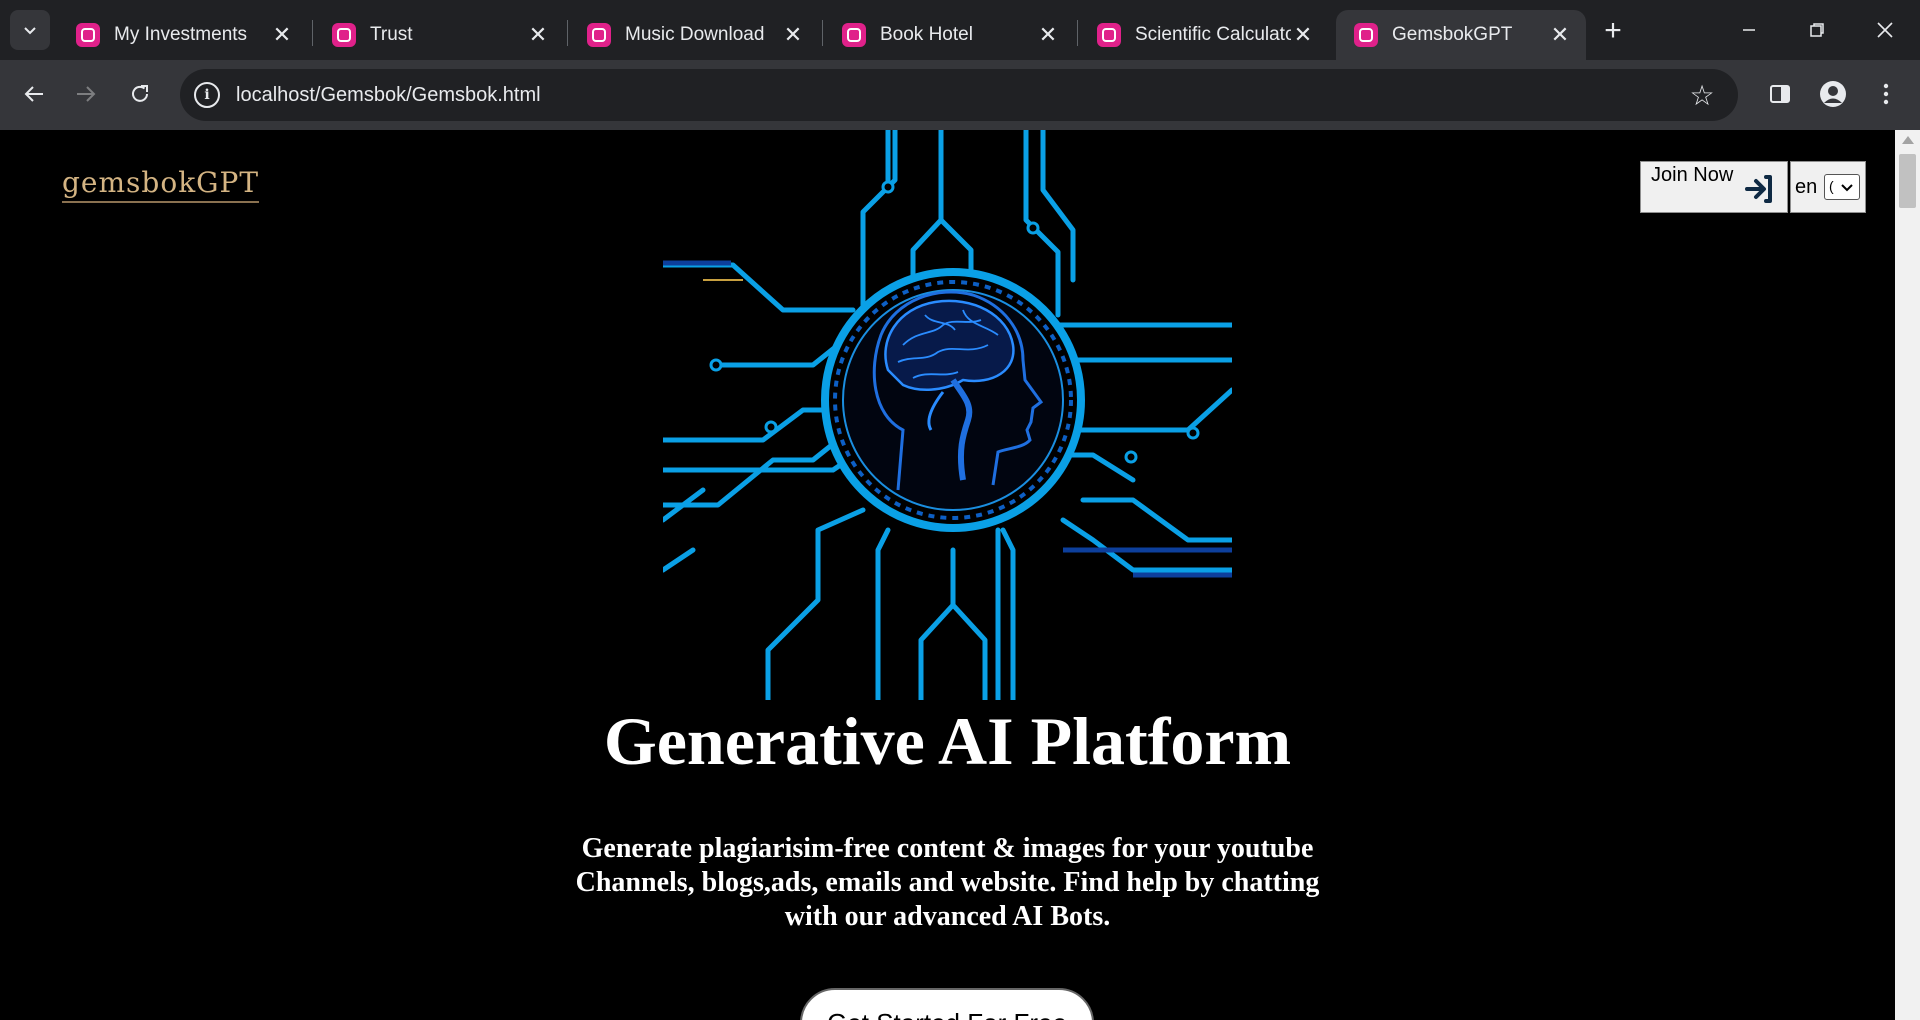 This screenshot has height=1020, width=1920. What do you see at coordinates (1806, 187) in the screenshot?
I see `language-label: en` at bounding box center [1806, 187].